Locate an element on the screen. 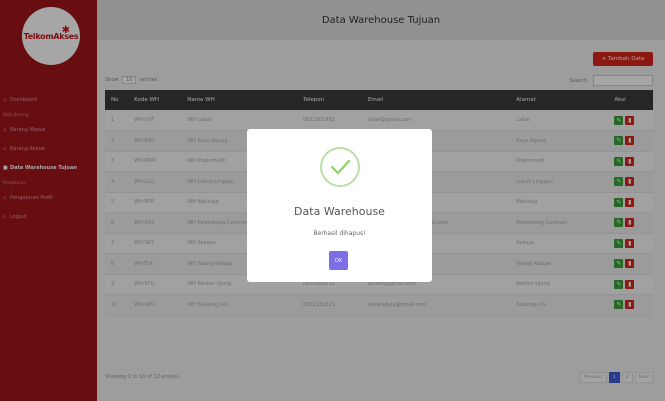 The width and height of the screenshot is (665, 401). modal-title: Data Warehouse is located at coordinates (339, 211).